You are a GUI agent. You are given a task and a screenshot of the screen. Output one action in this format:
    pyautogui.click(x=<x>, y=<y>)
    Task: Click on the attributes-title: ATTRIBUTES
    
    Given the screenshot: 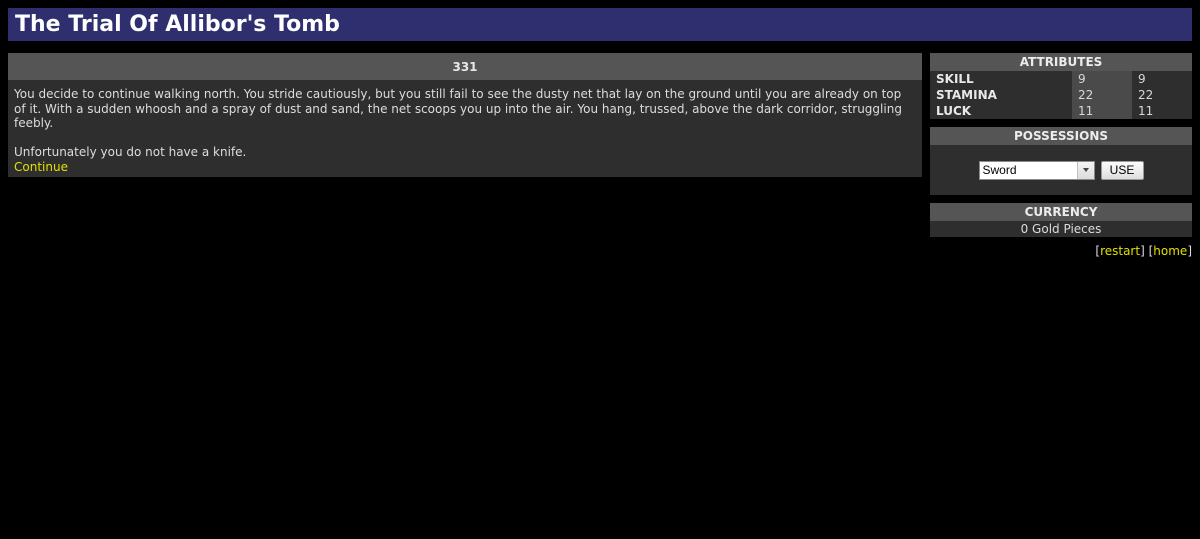 What is the action you would take?
    pyautogui.click(x=1061, y=62)
    